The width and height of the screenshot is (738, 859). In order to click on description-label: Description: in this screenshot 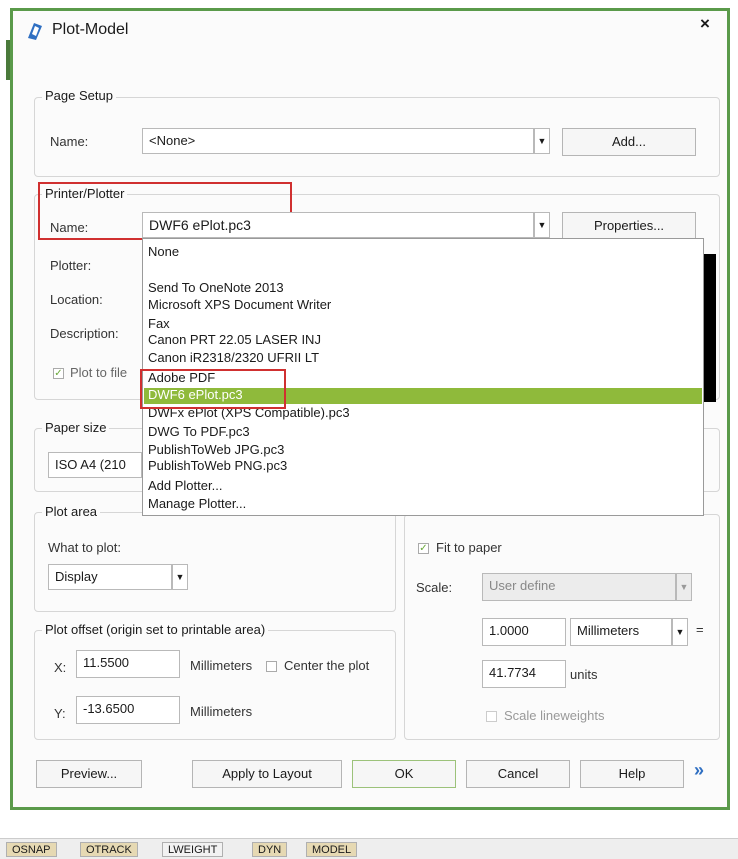, I will do `click(84, 333)`.